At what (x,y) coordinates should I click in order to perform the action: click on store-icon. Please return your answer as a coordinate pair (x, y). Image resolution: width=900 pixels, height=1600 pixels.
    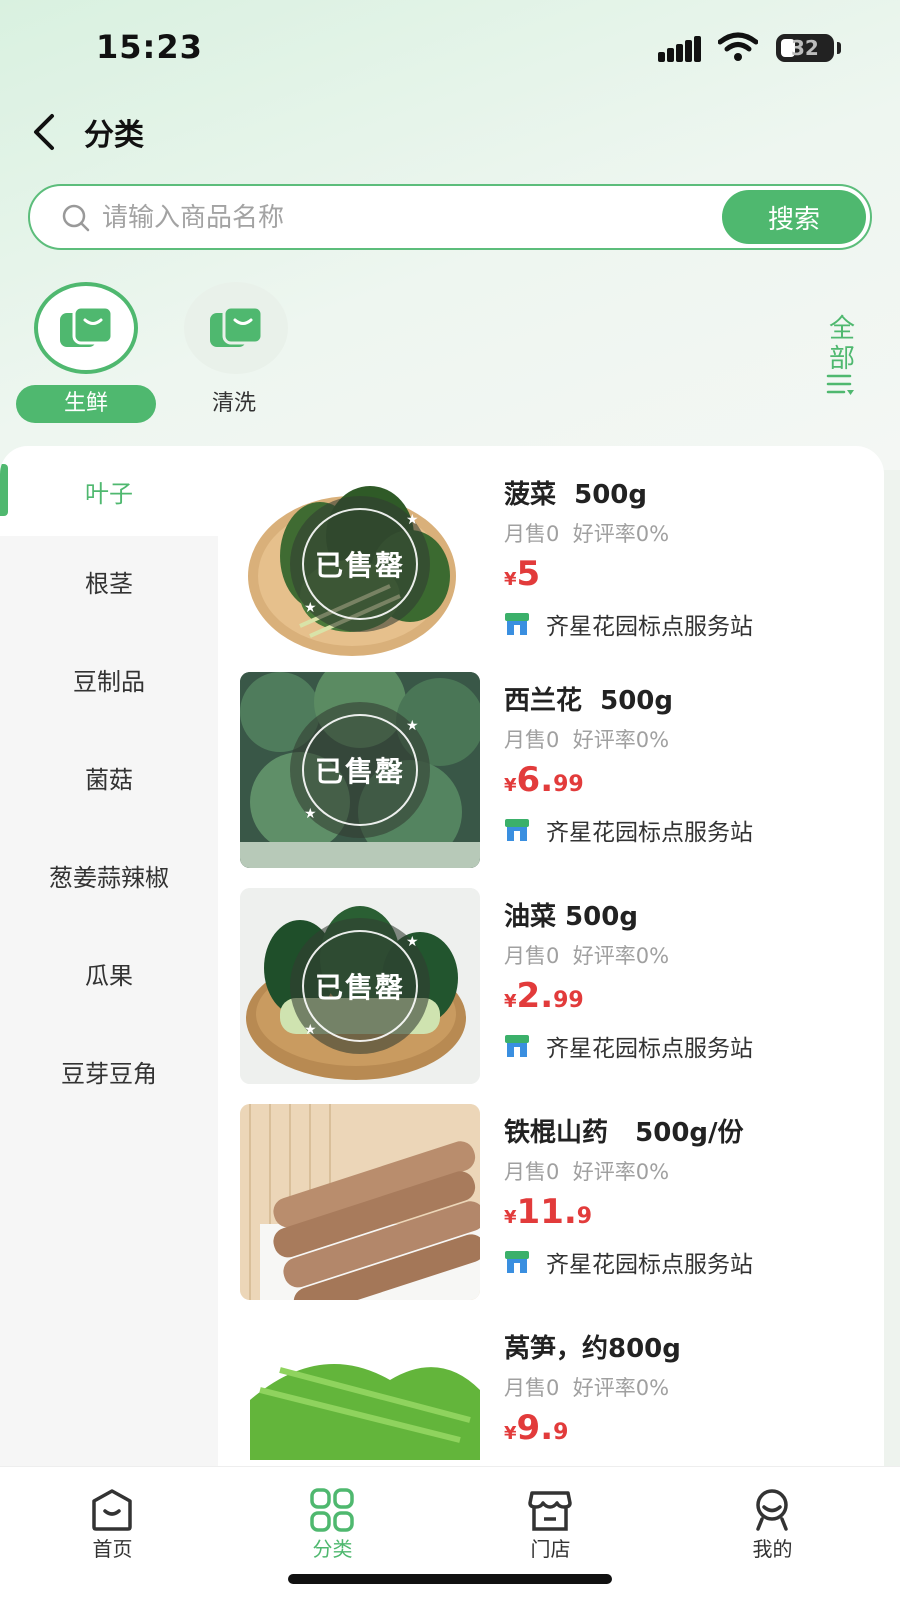
    Looking at the image, I should click on (550, 1511).